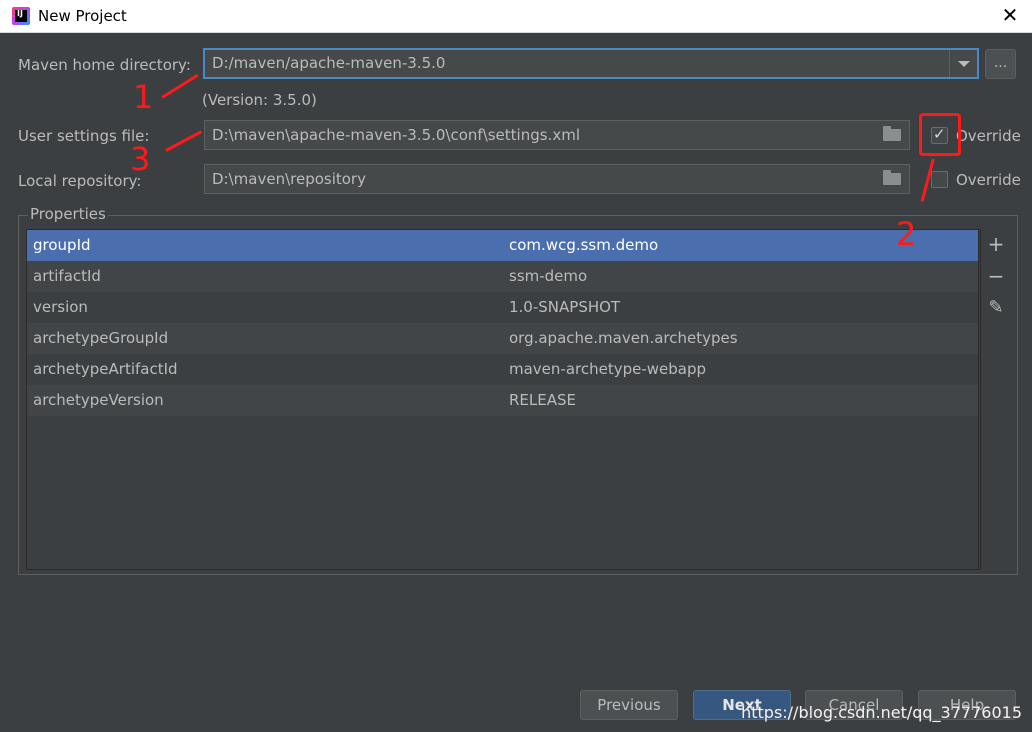  I want to click on local-repo-override-label: Override, so click(988, 180).